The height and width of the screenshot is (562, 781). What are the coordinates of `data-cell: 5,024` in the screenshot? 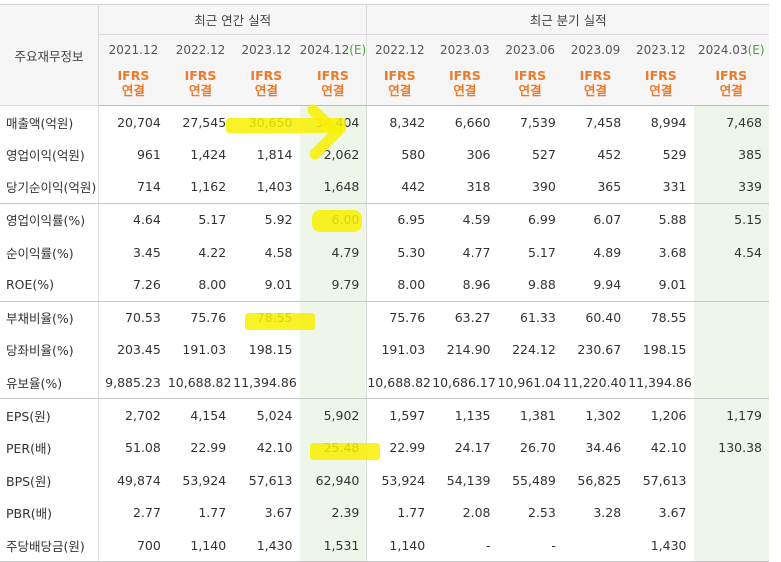 It's located at (274, 415).